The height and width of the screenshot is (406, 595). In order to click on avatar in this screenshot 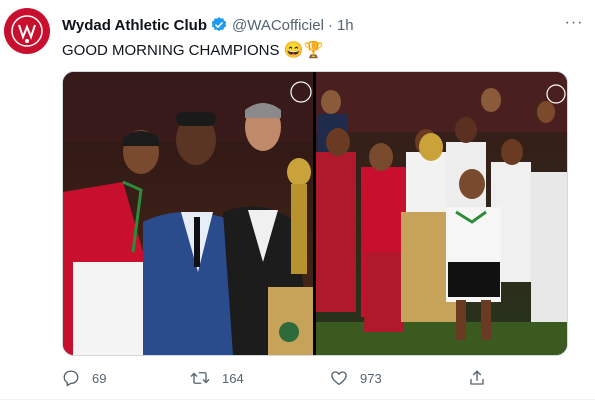, I will do `click(27, 31)`.